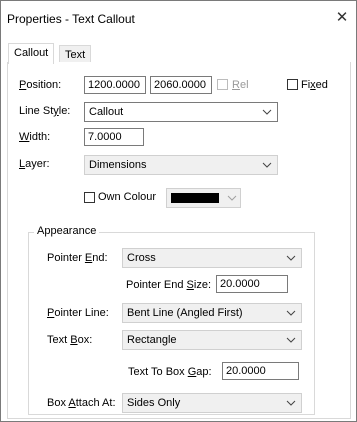 The height and width of the screenshot is (422, 357). Describe the element at coordinates (78, 313) in the screenshot. I see `pointer-line-label: Pointer Line:` at that location.